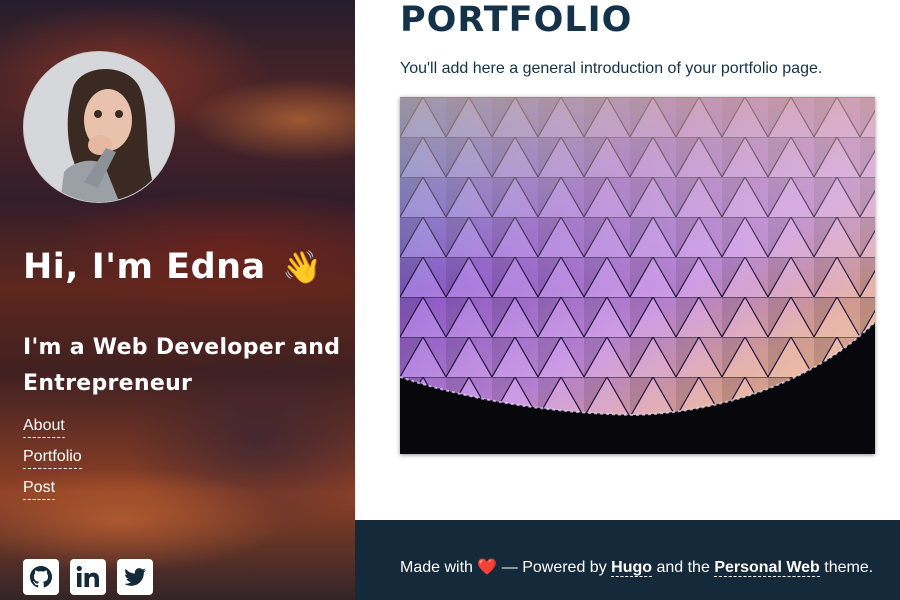 The height and width of the screenshot is (600, 900). I want to click on greeting-text: Hi, I'm Edna, so click(144, 267).